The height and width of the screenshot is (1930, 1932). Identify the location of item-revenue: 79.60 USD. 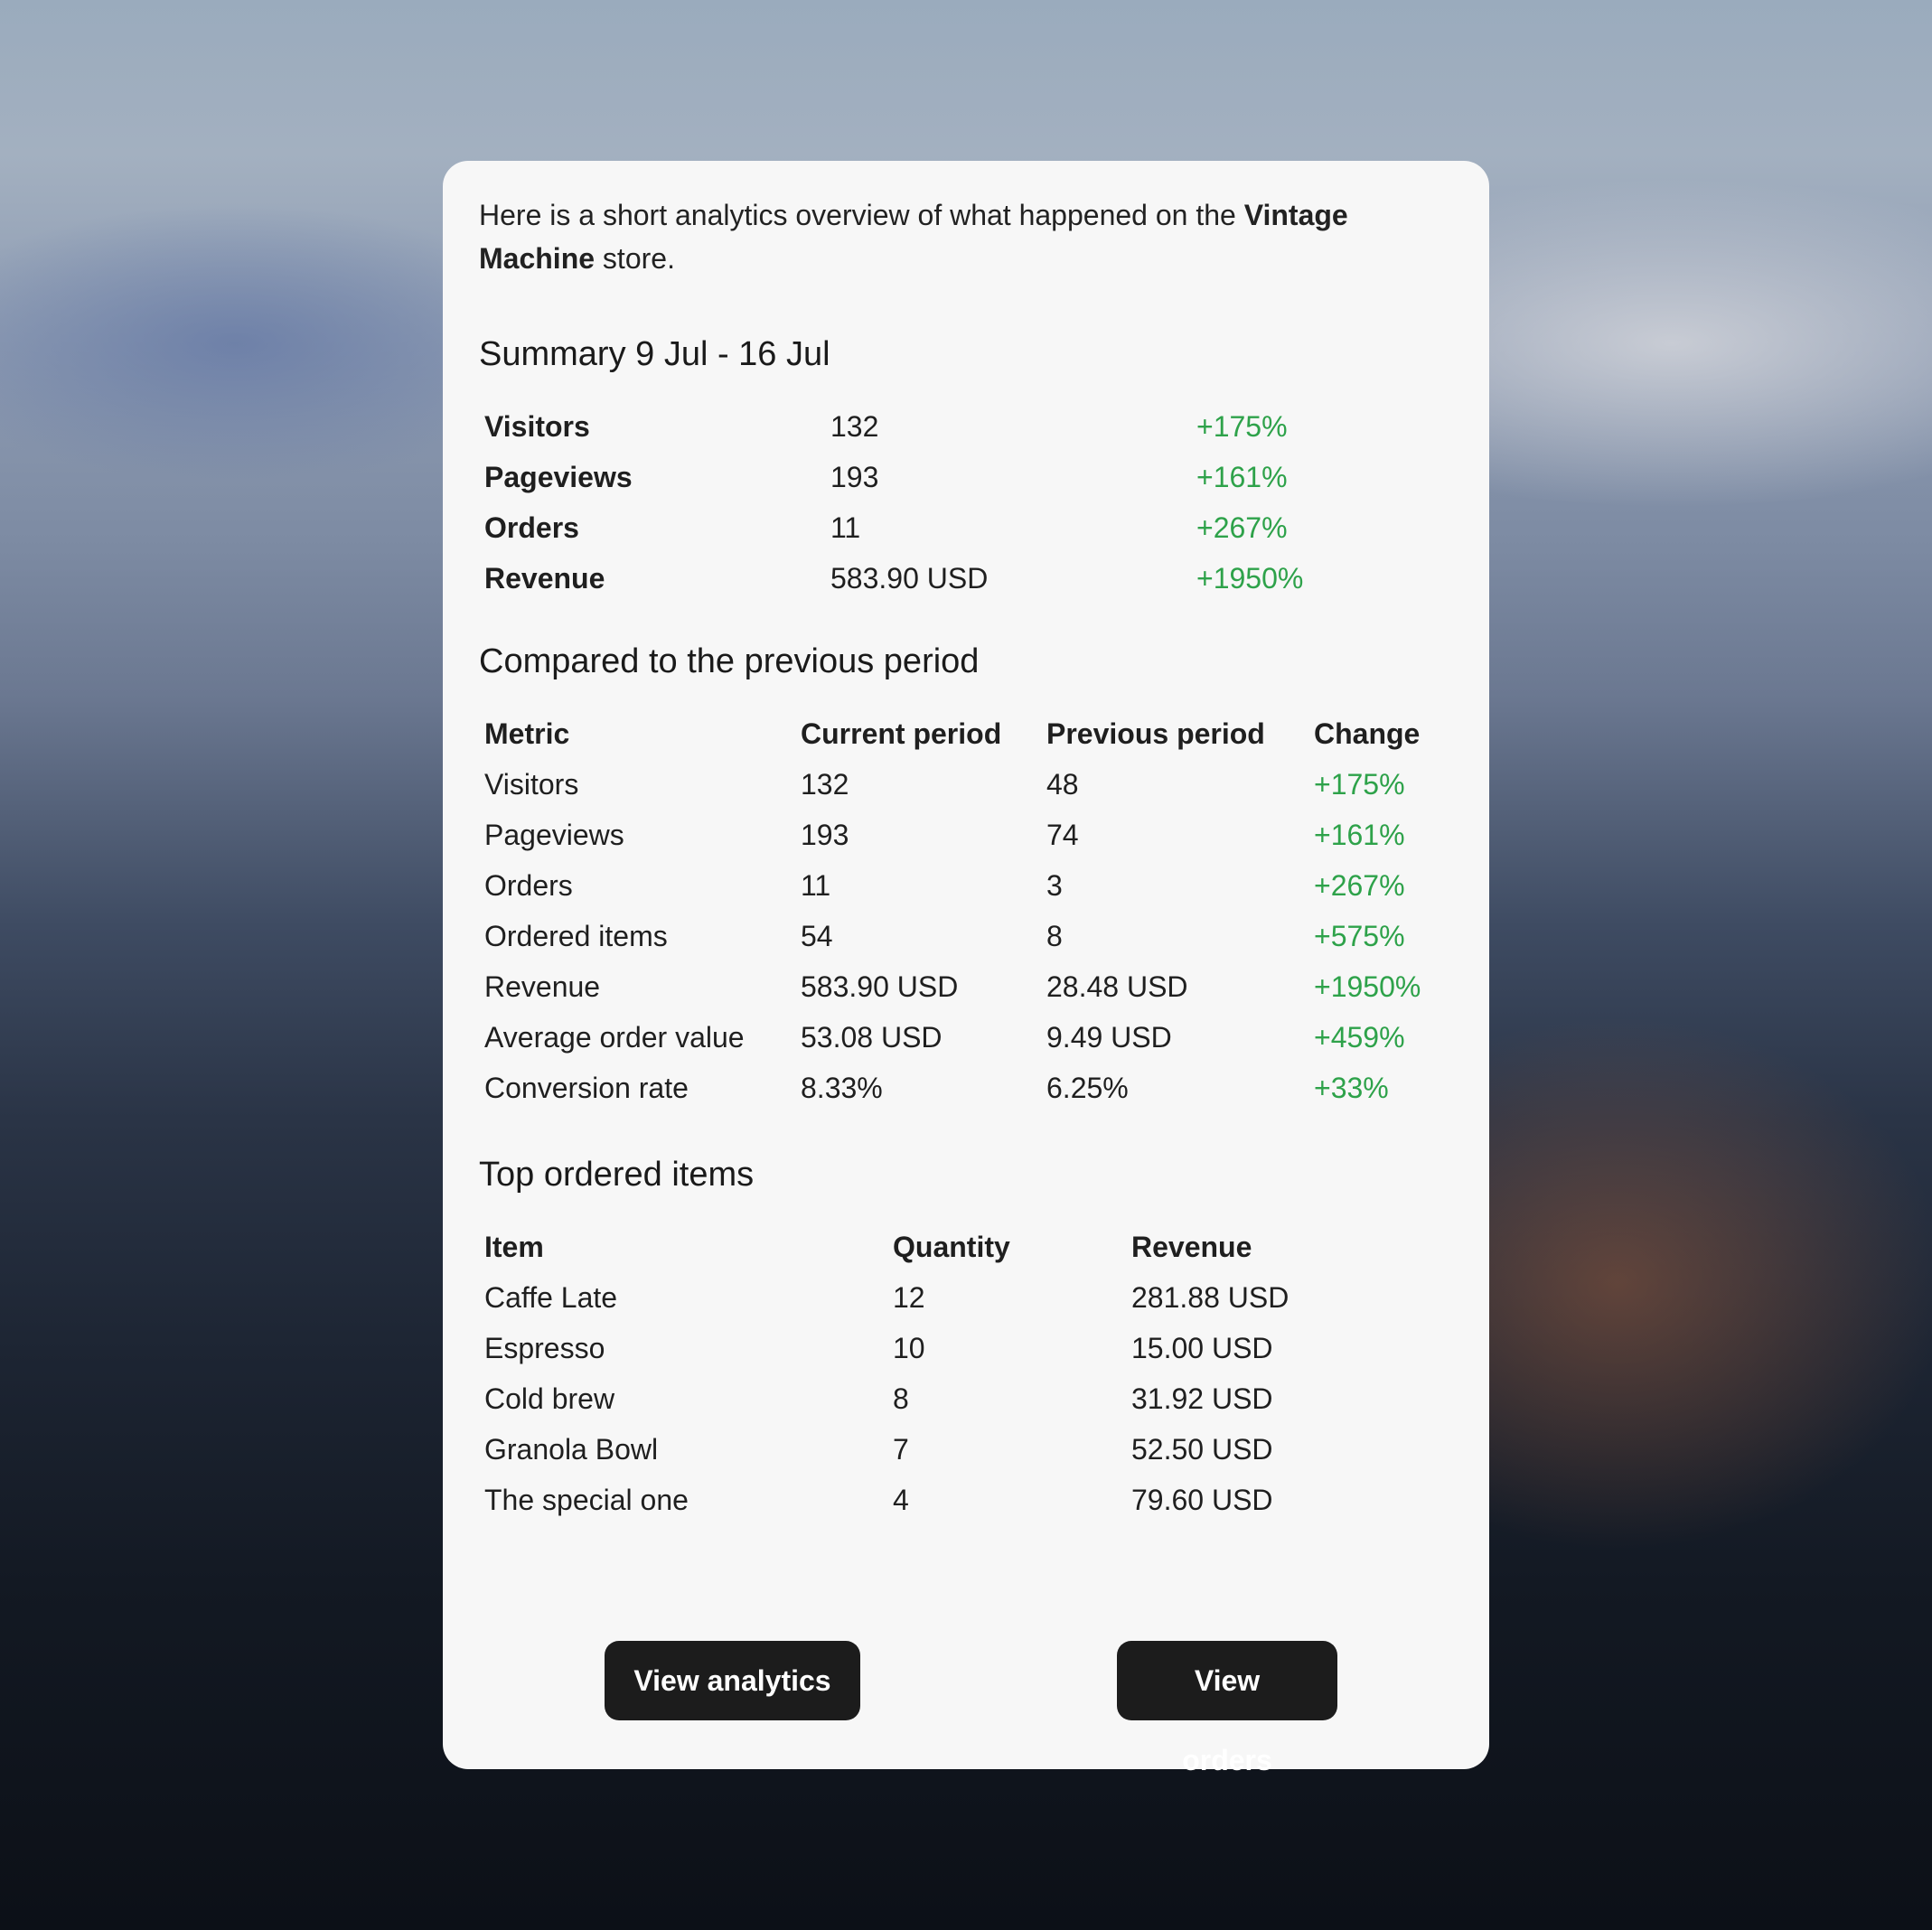
(1202, 1500).